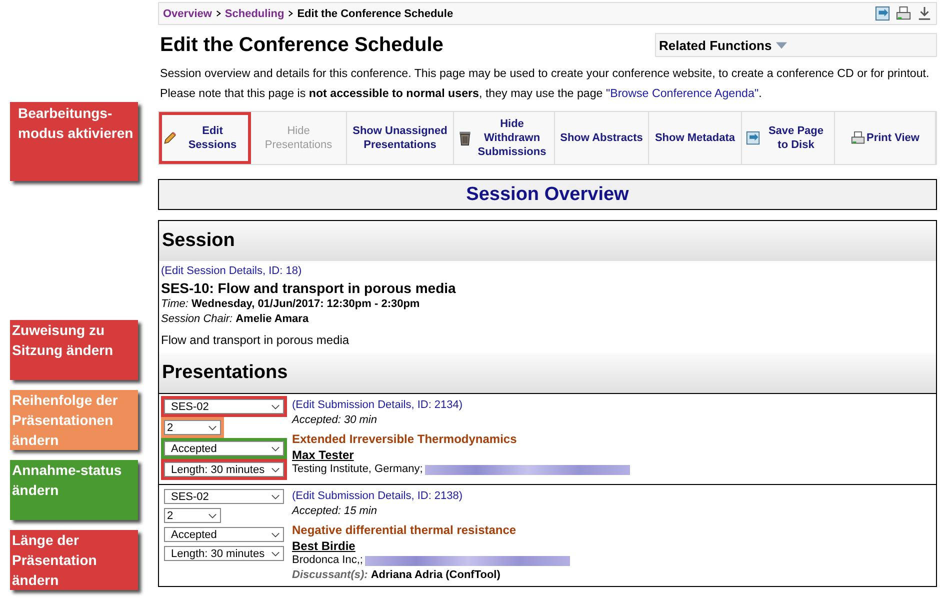  I want to click on annotation-callout: Reihenfolge der Präsentationen ändern, so click(74, 420).